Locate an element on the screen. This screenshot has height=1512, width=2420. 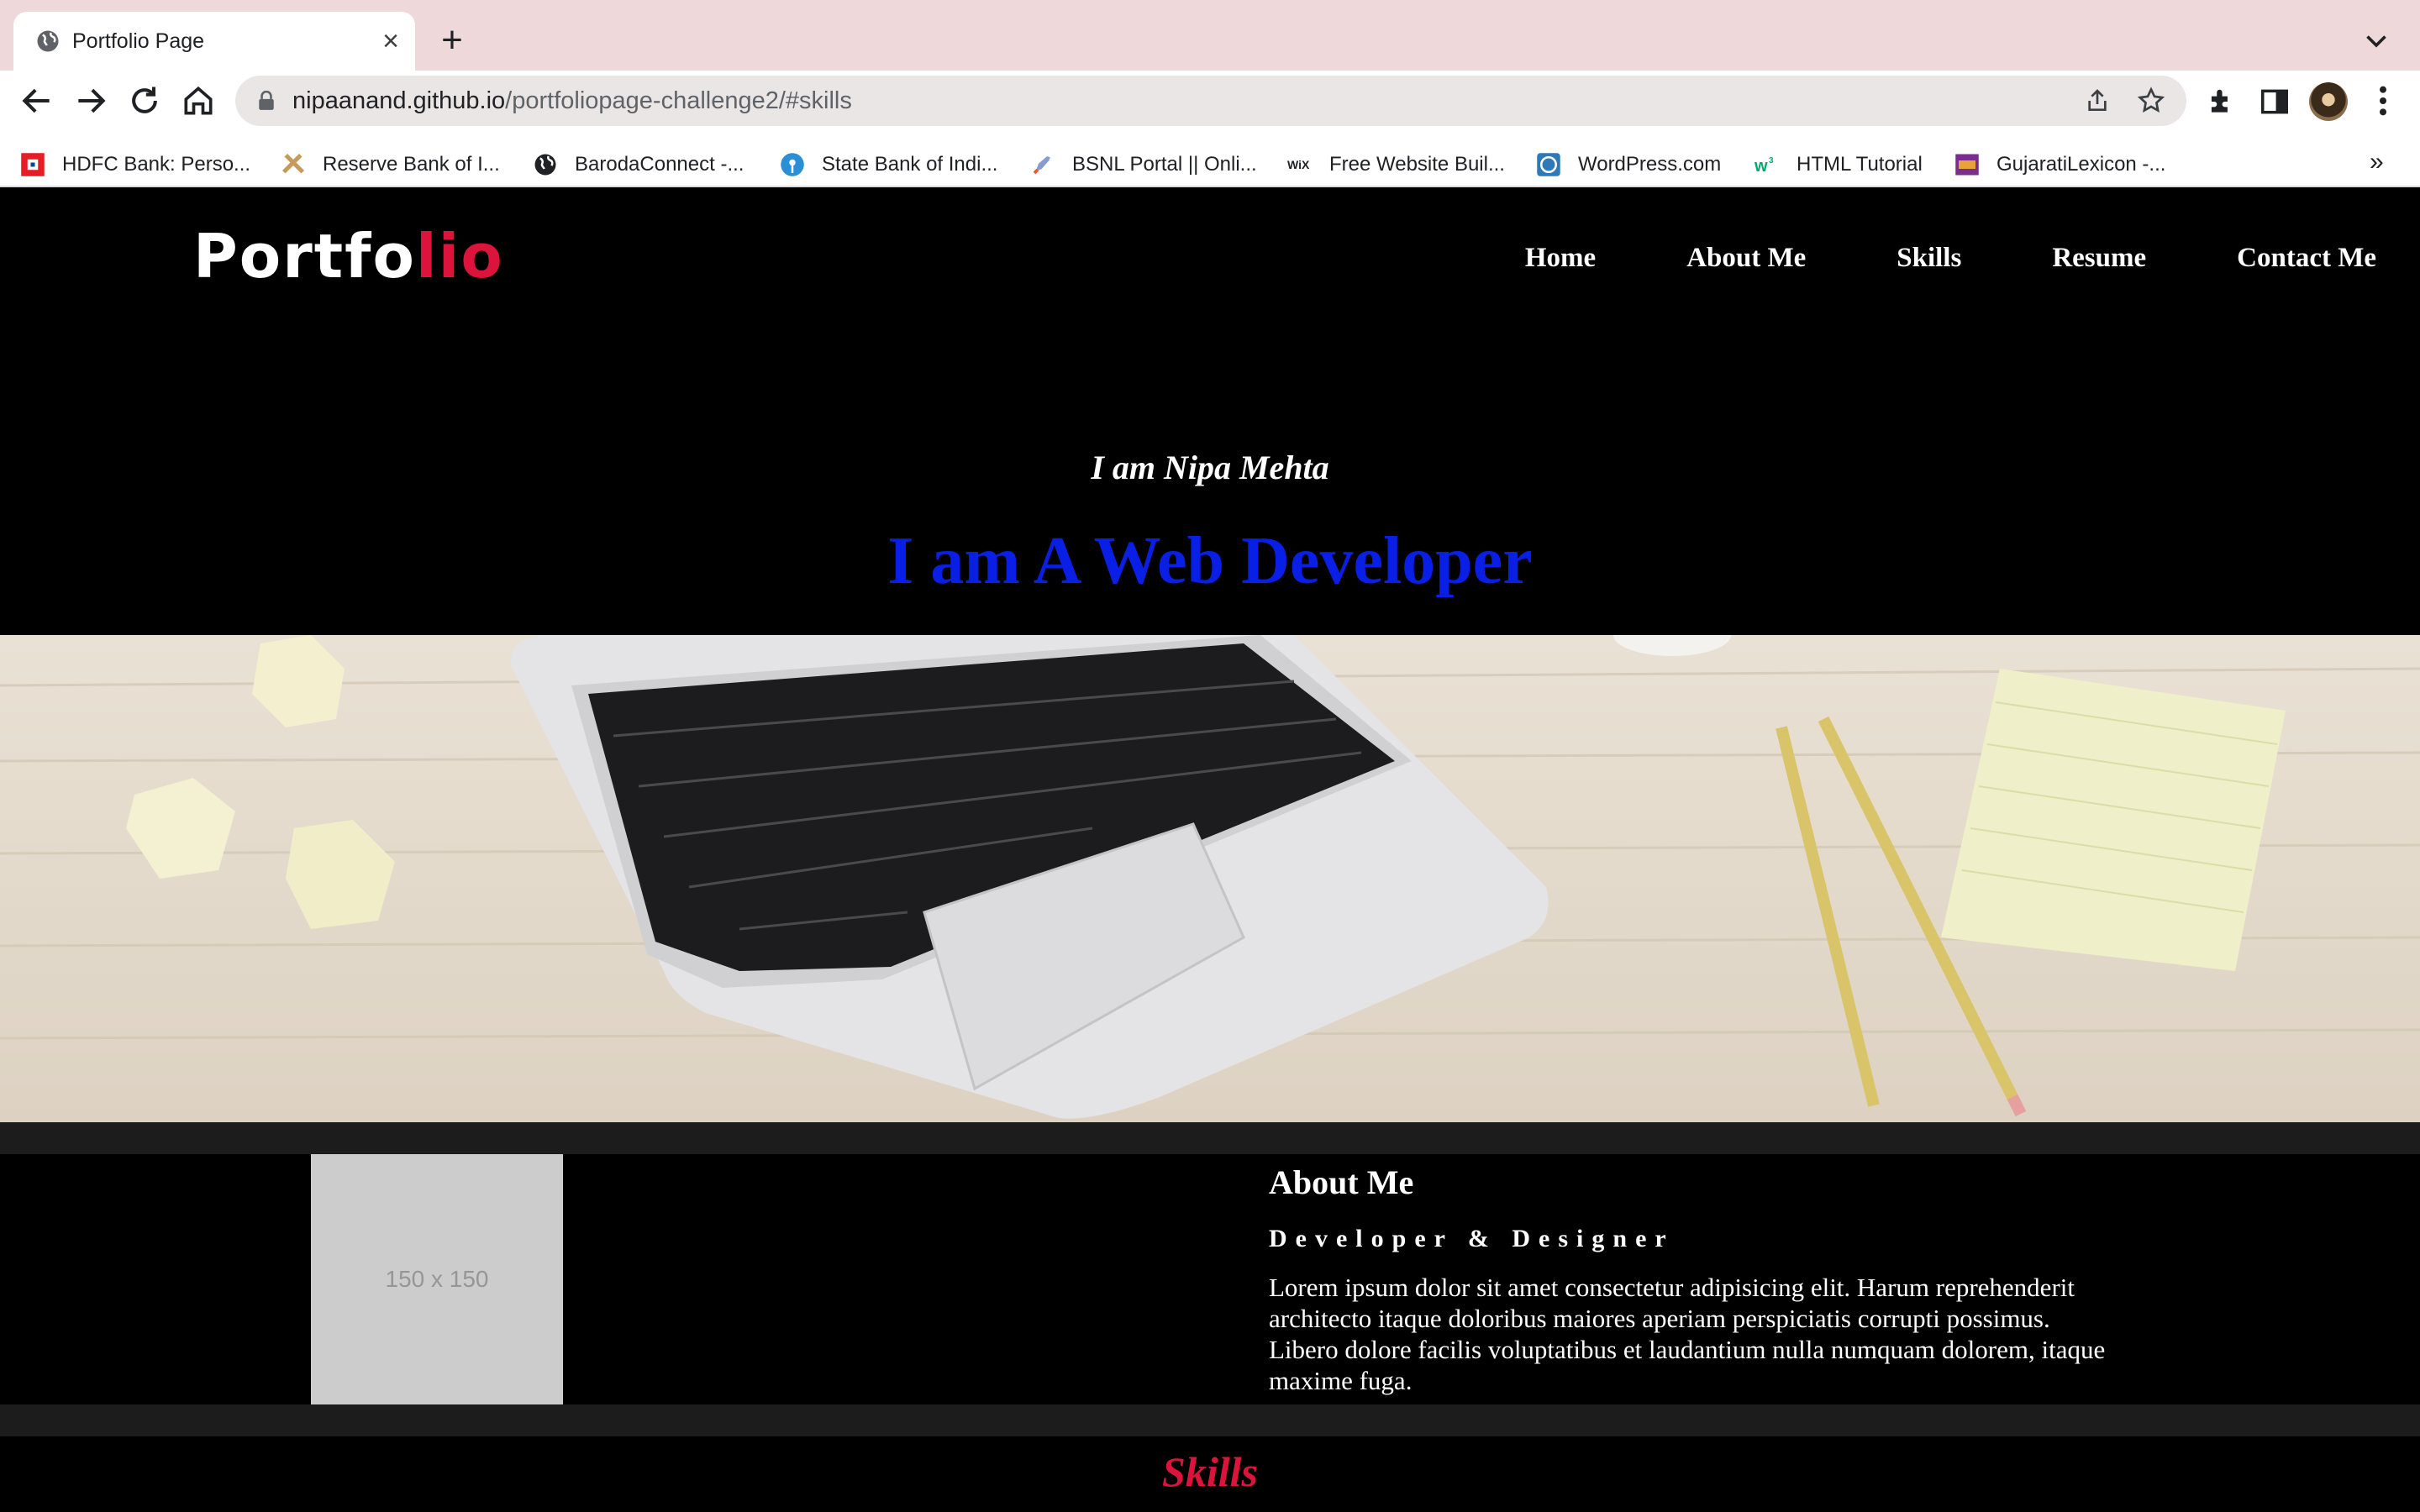
about-subtitle: Developer & Designer is located at coordinates (1472, 1238).